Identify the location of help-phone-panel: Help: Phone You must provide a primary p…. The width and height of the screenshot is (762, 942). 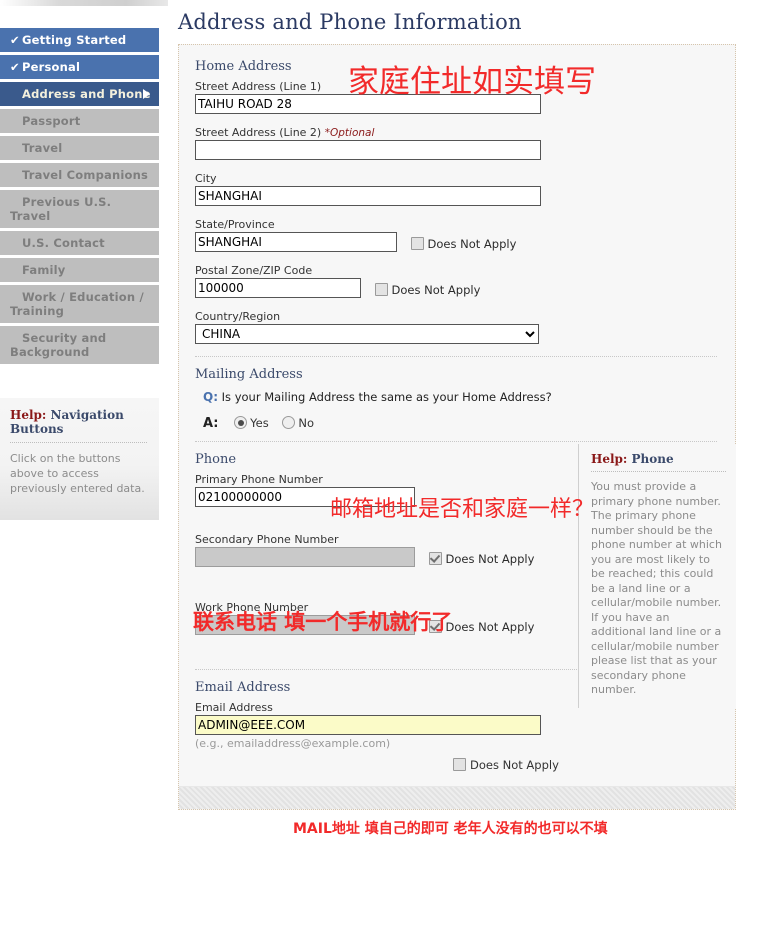
(657, 576).